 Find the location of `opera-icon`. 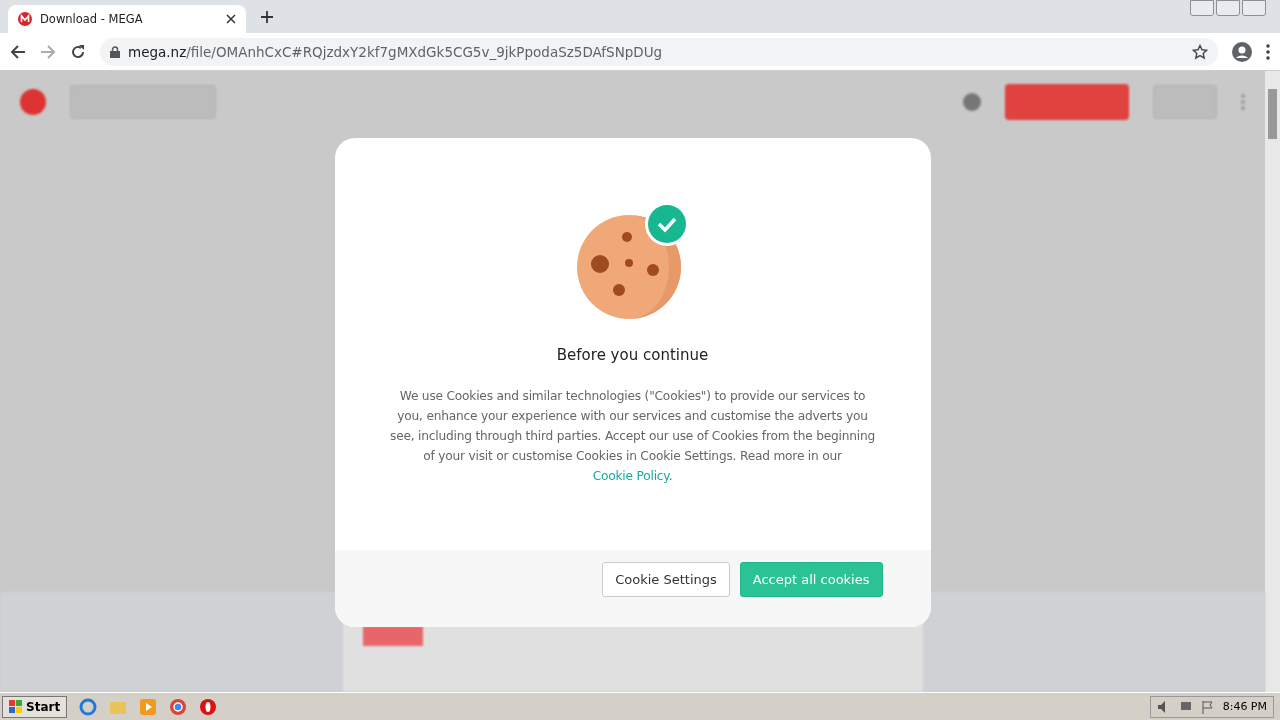

opera-icon is located at coordinates (208, 706).